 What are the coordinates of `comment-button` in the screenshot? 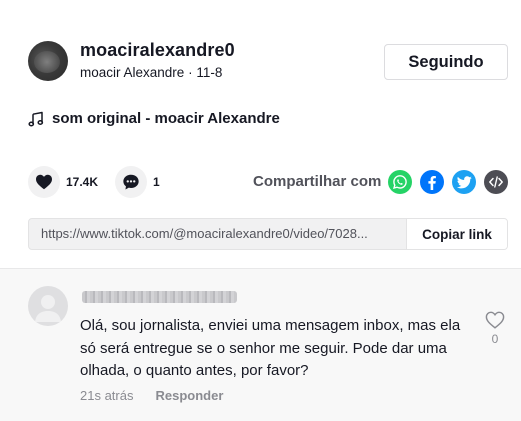 It's located at (131, 182).